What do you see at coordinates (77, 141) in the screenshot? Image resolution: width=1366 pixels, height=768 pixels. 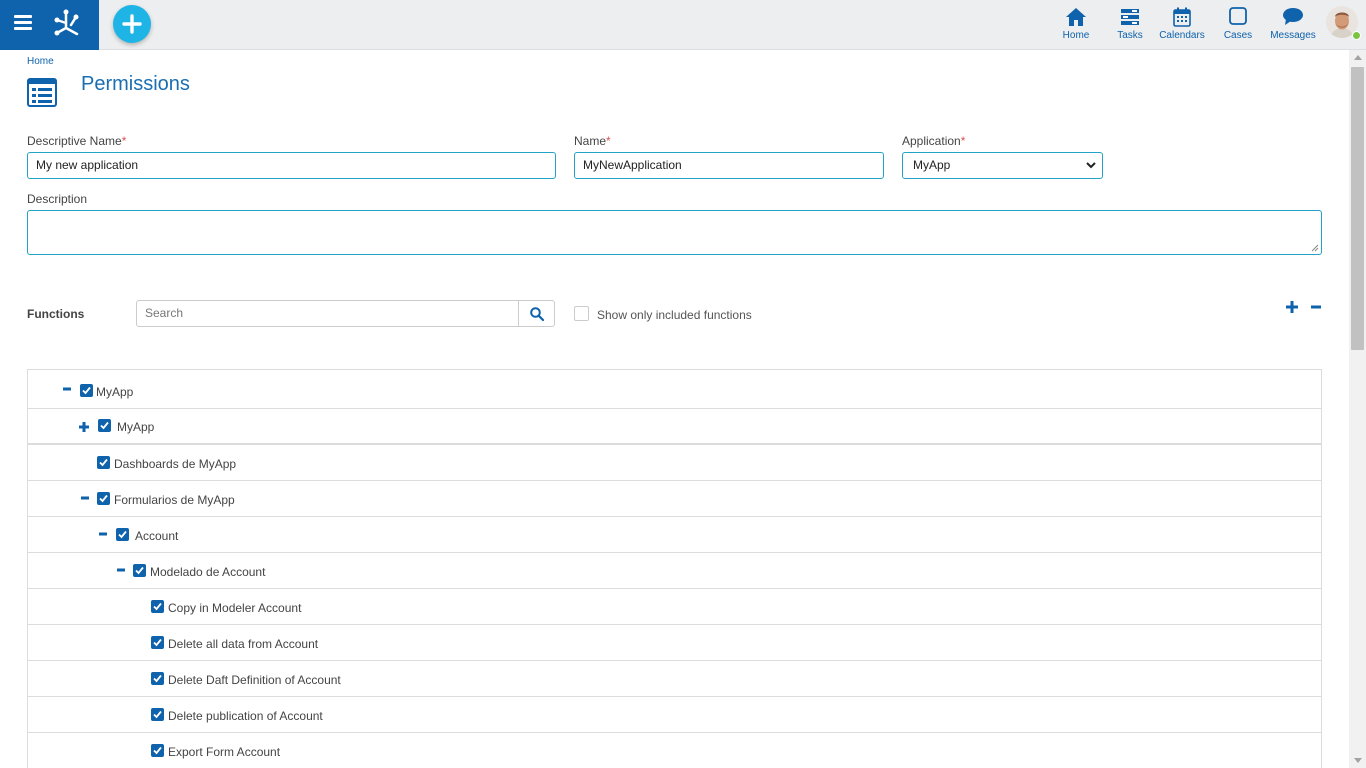 I see `descriptive-name-label: Descriptive Name*` at bounding box center [77, 141].